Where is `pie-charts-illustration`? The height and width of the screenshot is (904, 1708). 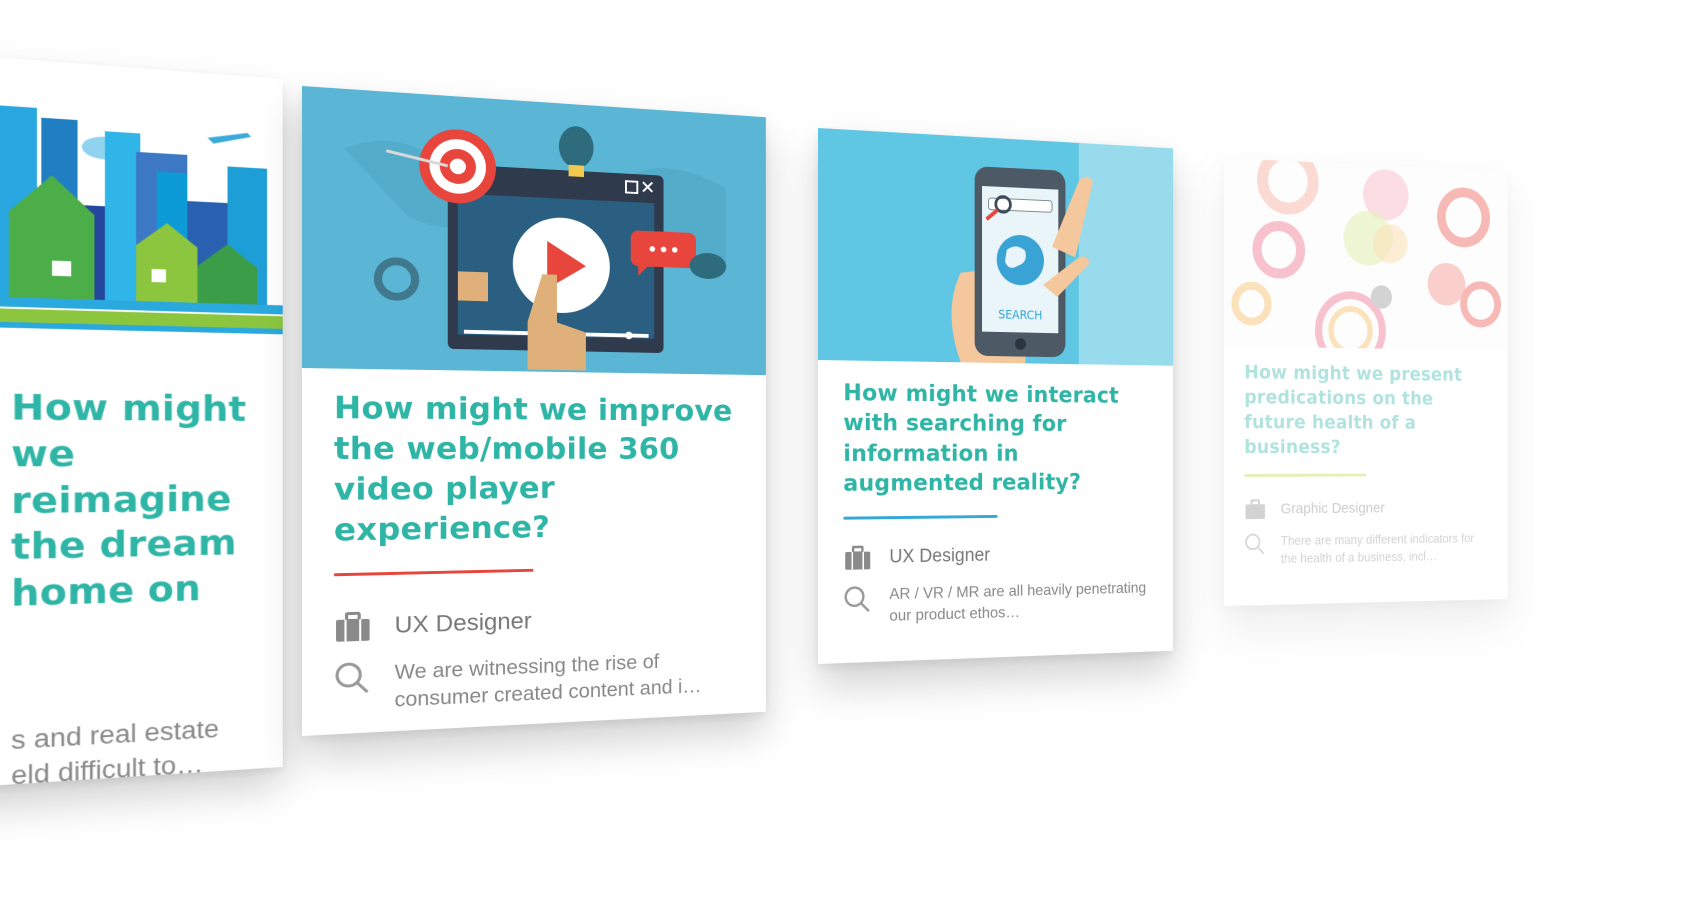
pie-charts-illustration is located at coordinates (1366, 254).